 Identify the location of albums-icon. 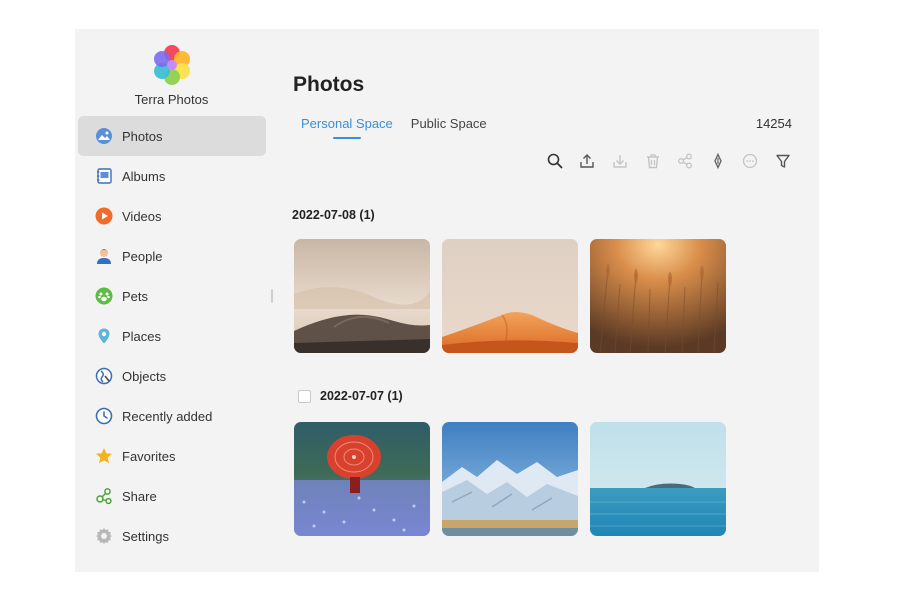
(104, 176).